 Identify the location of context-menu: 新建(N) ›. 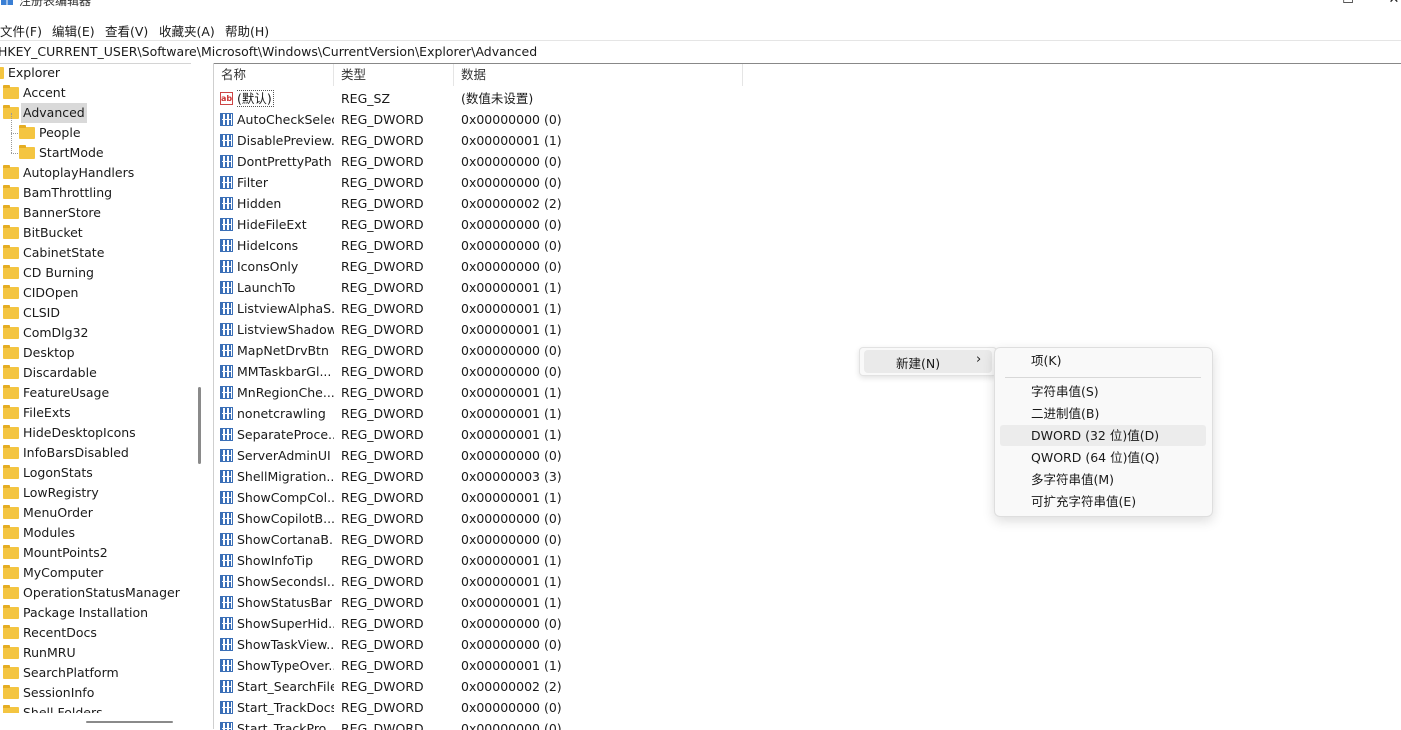
(928, 361).